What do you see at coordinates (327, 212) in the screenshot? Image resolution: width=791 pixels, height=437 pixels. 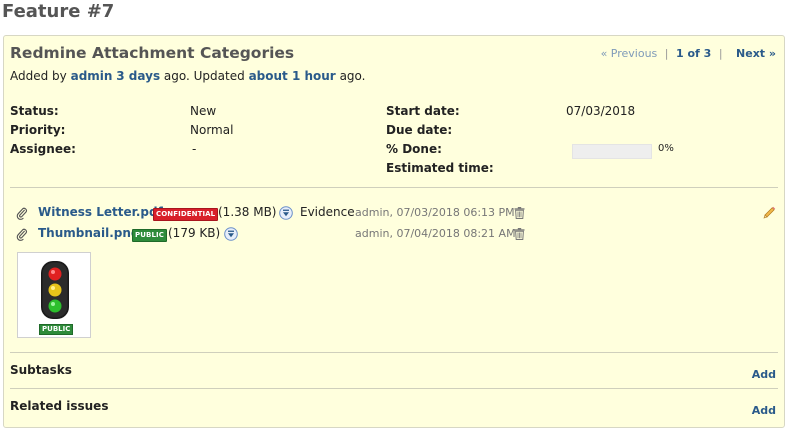 I see `attachment-description: Evidence` at bounding box center [327, 212].